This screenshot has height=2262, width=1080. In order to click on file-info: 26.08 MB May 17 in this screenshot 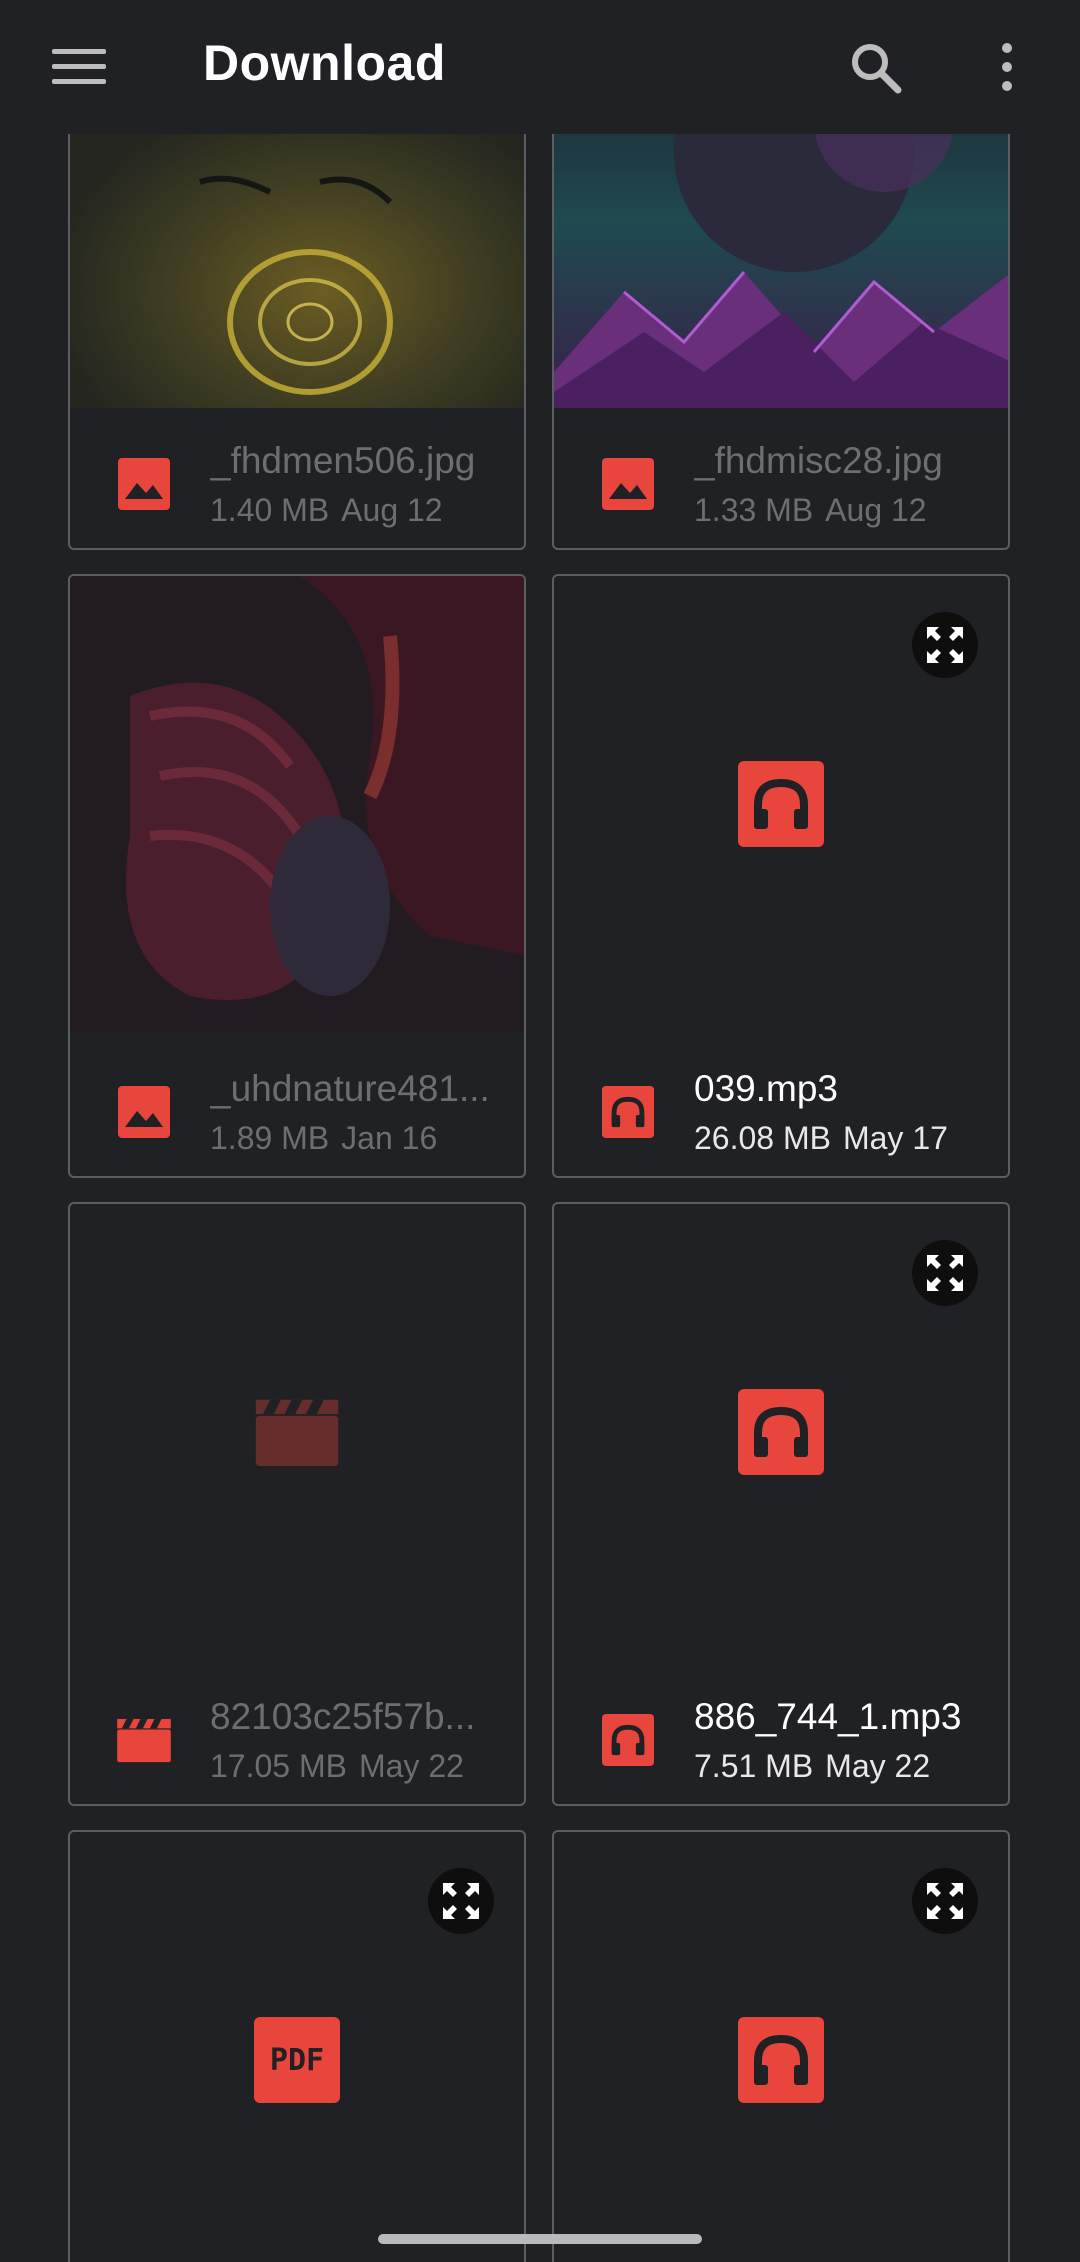, I will do `click(821, 1138)`.